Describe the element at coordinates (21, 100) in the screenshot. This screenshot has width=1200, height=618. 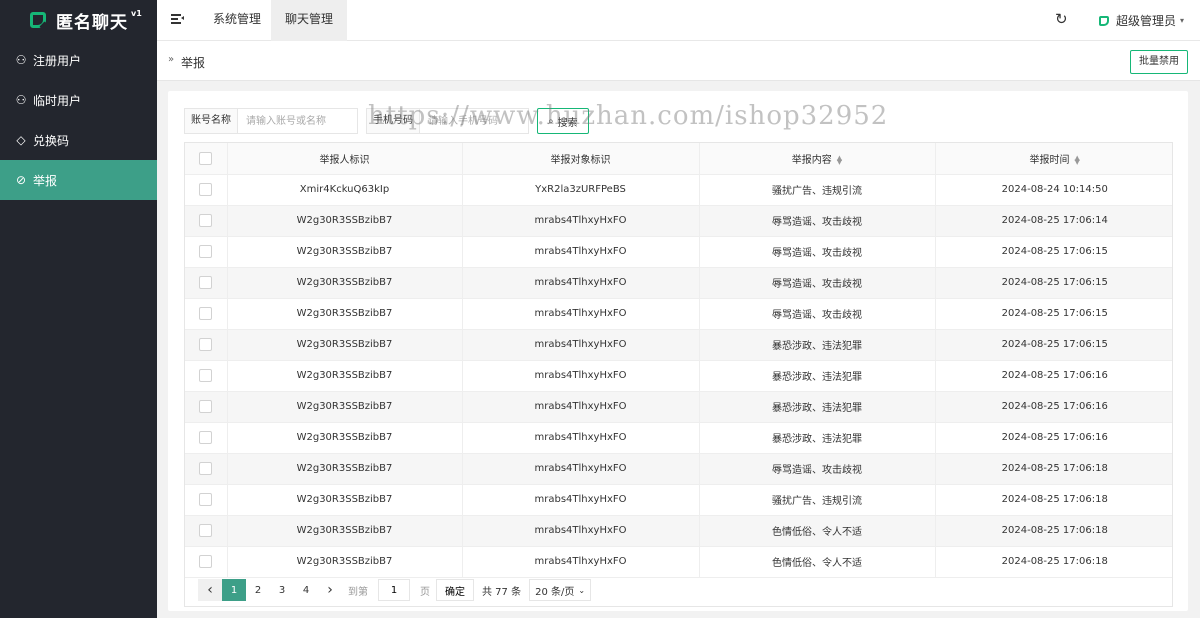
I see `user-temp-icon: ⚇` at that location.